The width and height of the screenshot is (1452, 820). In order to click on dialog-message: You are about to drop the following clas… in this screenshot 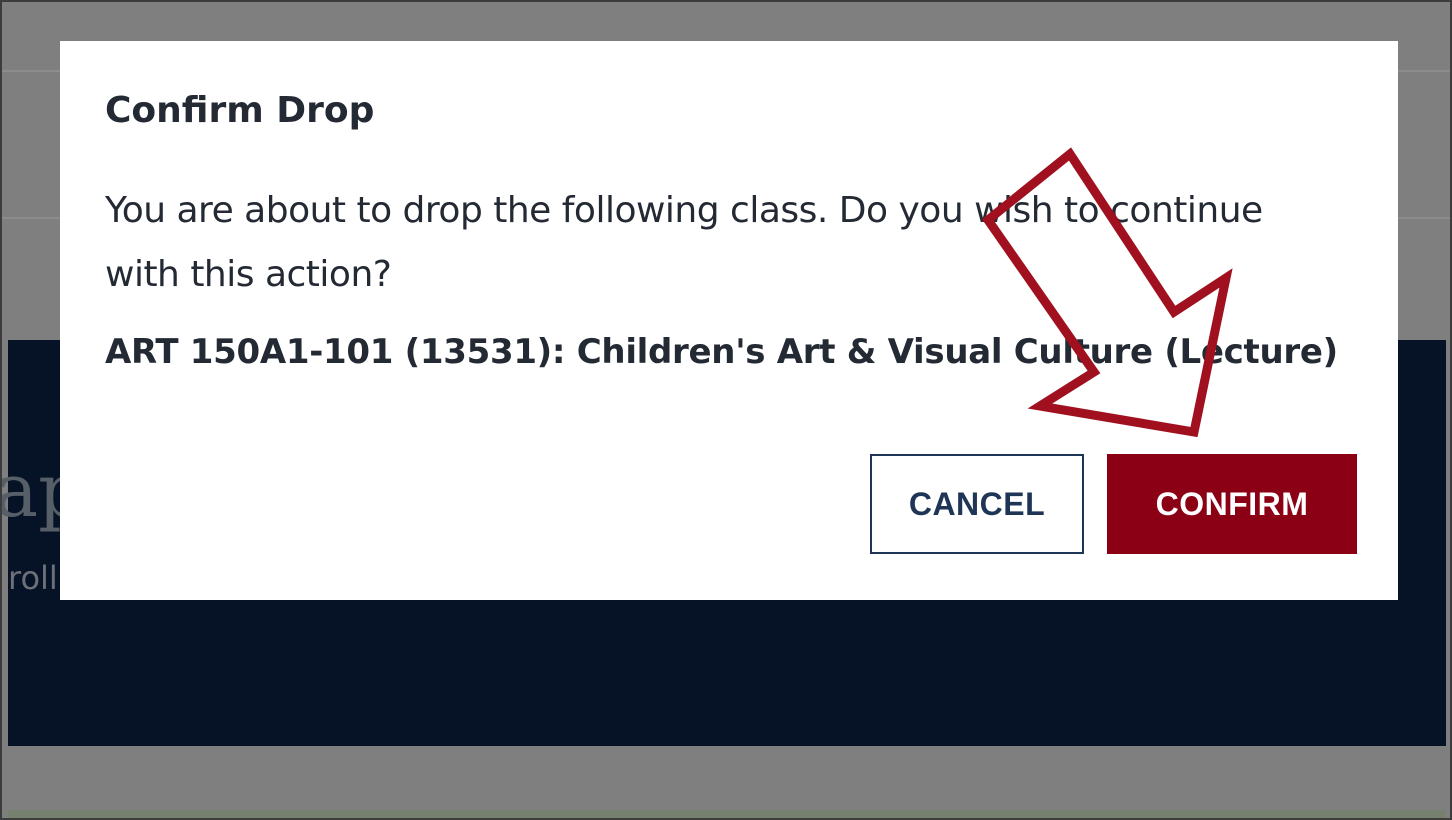, I will do `click(684, 242)`.